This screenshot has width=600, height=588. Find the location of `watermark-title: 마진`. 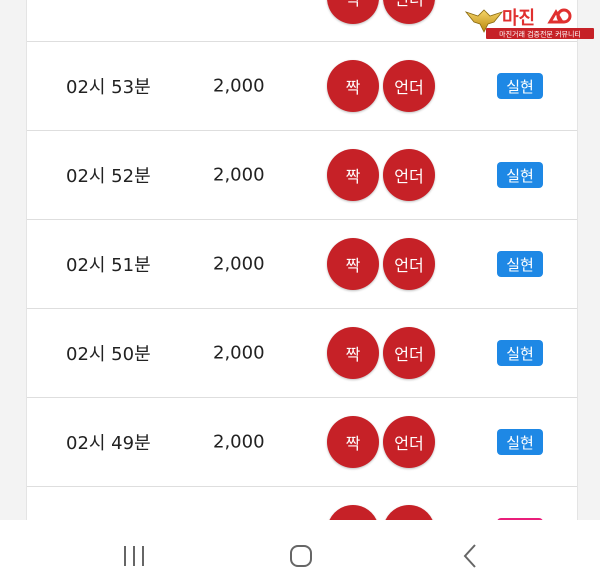

watermark-title: 마진 is located at coordinates (518, 18).